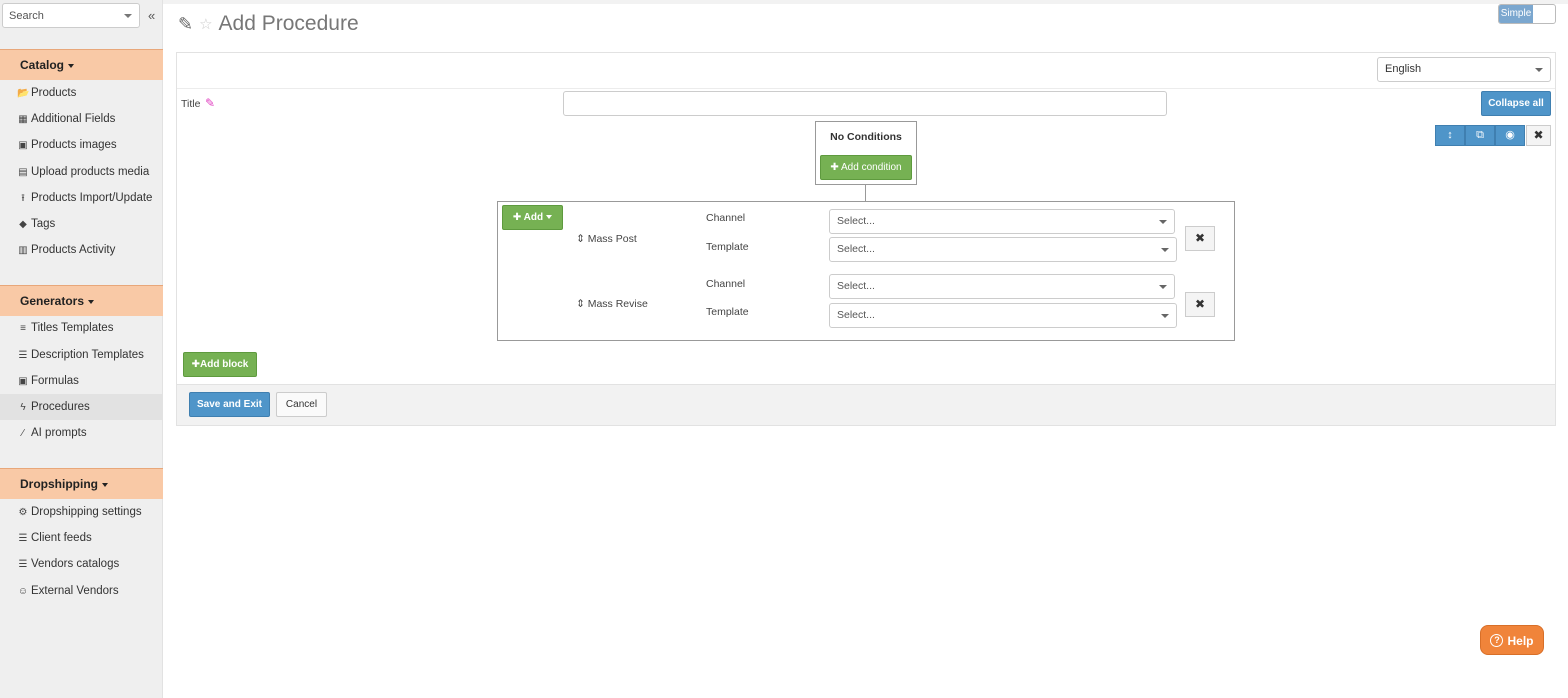 Image resolution: width=1568 pixels, height=698 pixels. I want to click on language-select: English, so click(1464, 69).